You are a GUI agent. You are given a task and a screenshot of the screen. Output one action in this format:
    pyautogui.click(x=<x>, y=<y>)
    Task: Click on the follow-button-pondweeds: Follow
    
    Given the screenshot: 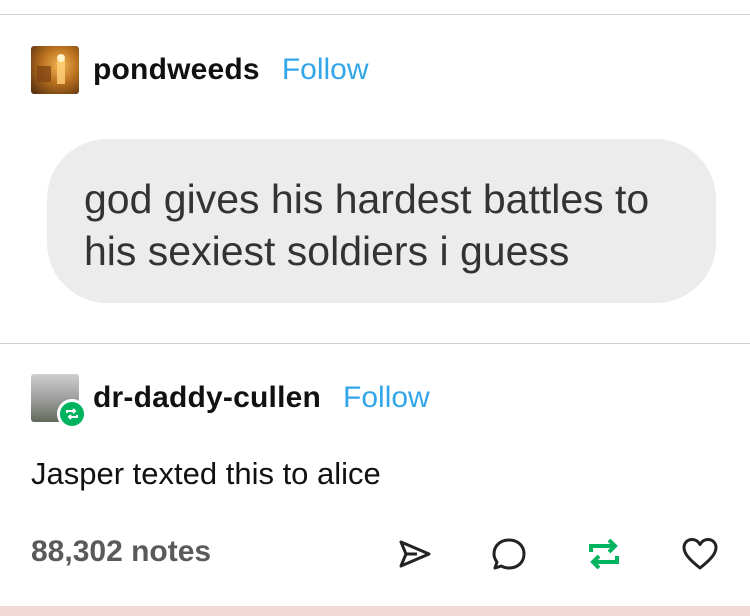 What is the action you would take?
    pyautogui.click(x=325, y=70)
    